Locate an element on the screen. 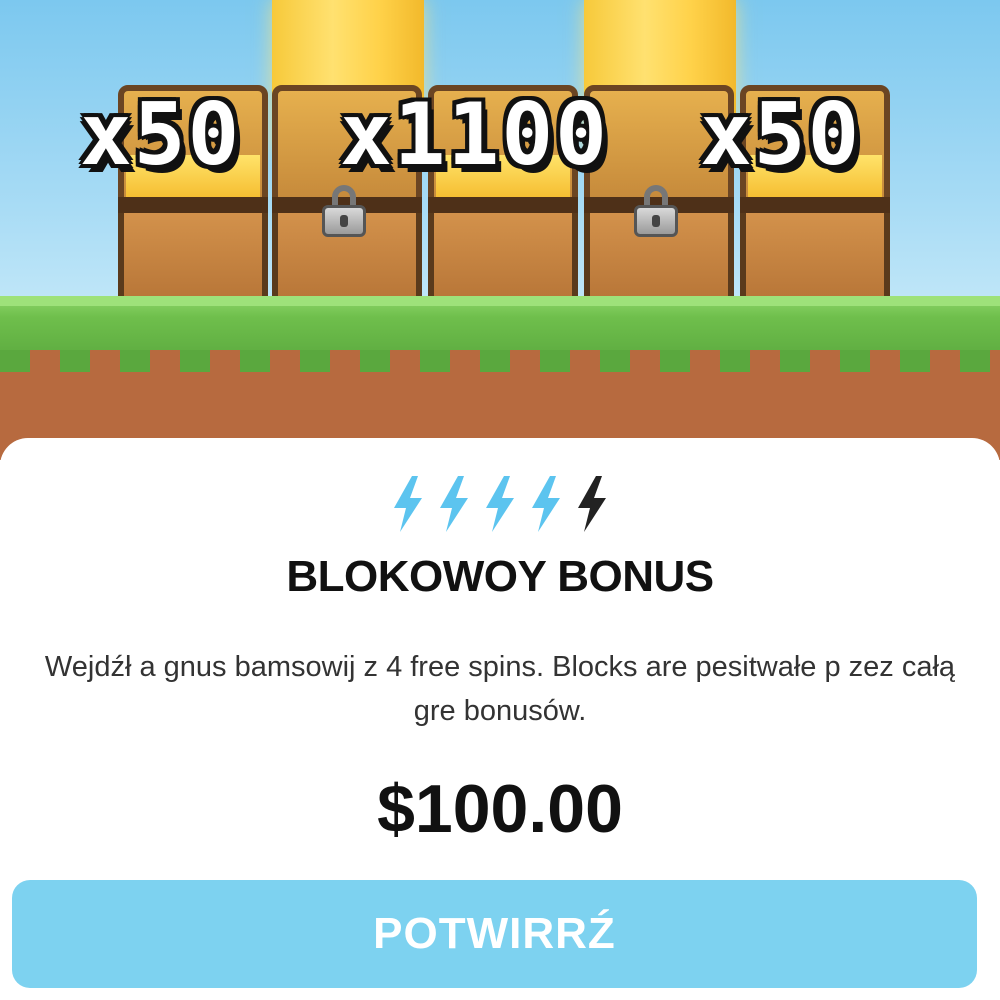  multiplier-left: x50 is located at coordinates (161, 135).